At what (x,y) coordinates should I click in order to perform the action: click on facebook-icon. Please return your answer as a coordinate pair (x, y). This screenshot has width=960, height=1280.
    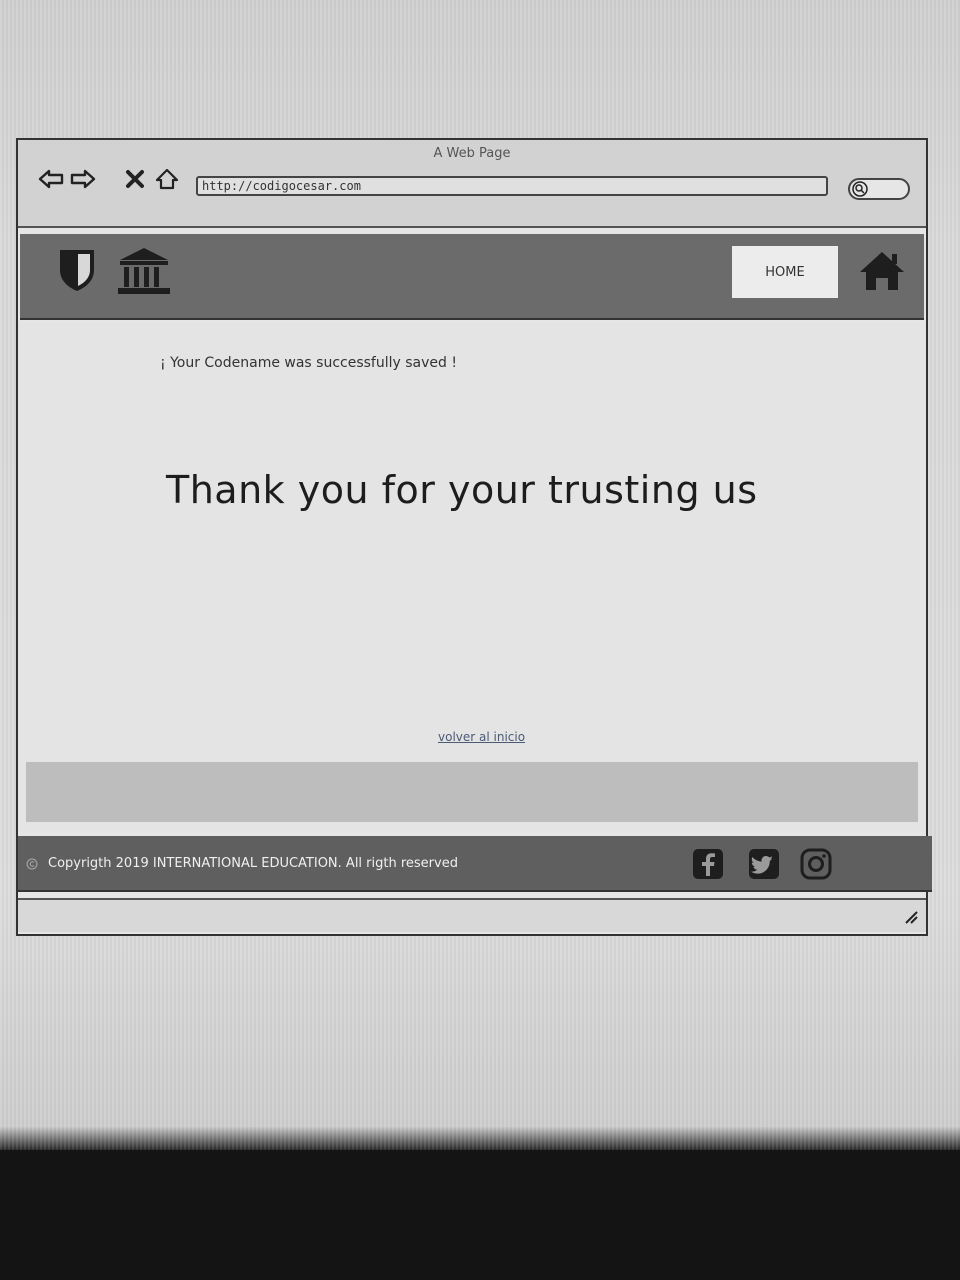
    Looking at the image, I should click on (708, 864).